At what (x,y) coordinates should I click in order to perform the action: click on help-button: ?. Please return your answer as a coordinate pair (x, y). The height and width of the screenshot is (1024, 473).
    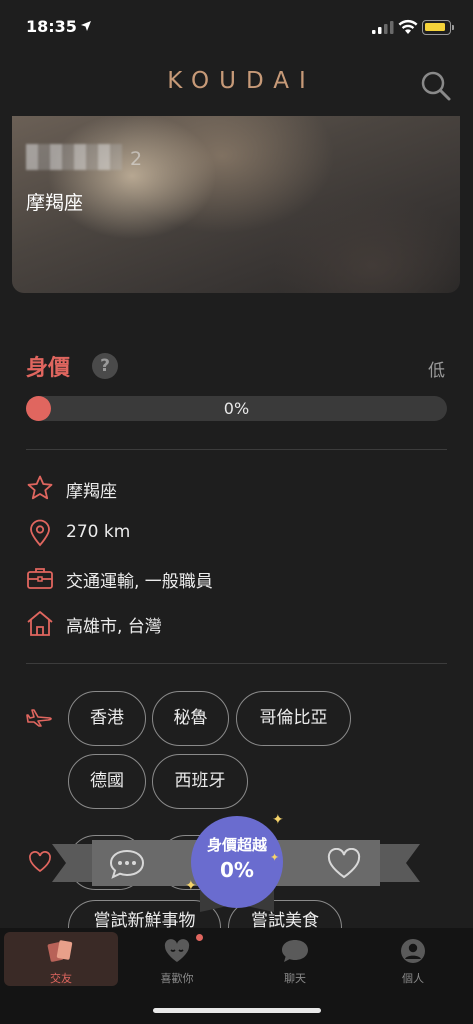
    Looking at the image, I should click on (105, 366).